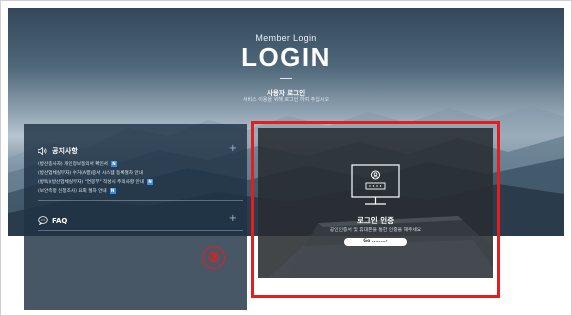 This screenshot has width=572, height=316. Describe the element at coordinates (233, 218) in the screenshot. I see `faq-more-button: +` at that location.